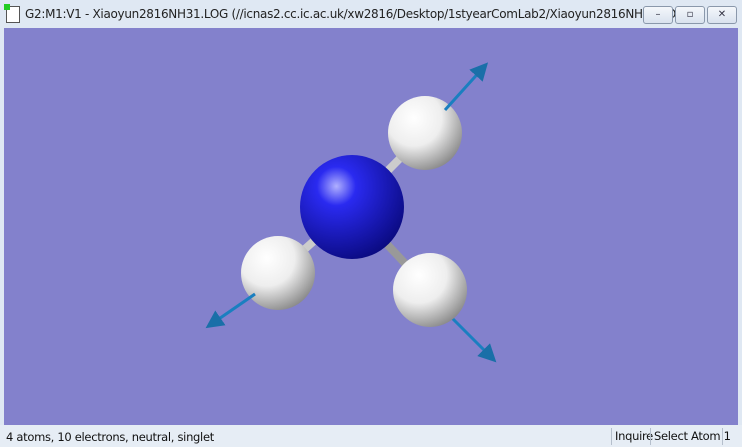  I want to click on vector-arrow-h3, so click(473, 339).